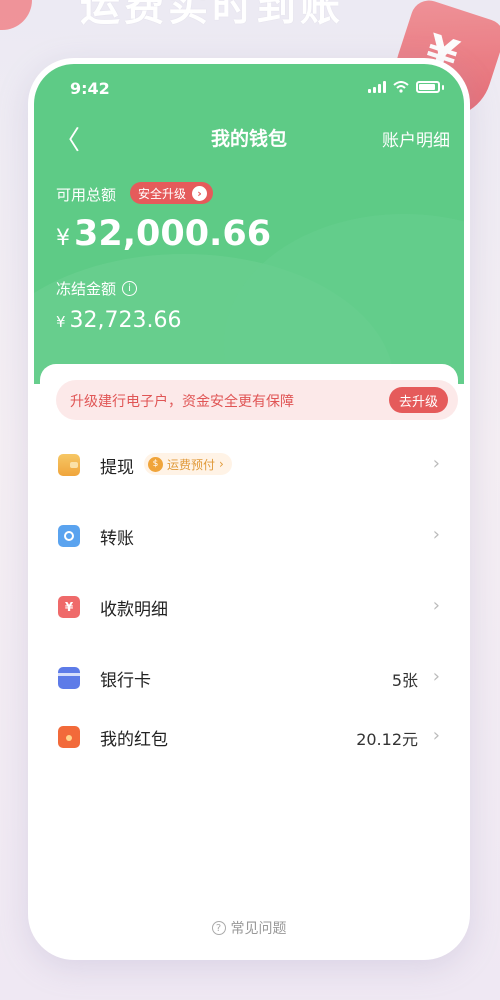  What do you see at coordinates (387, 739) in the screenshot?
I see `red-packet-amount: 20.12元` at bounding box center [387, 739].